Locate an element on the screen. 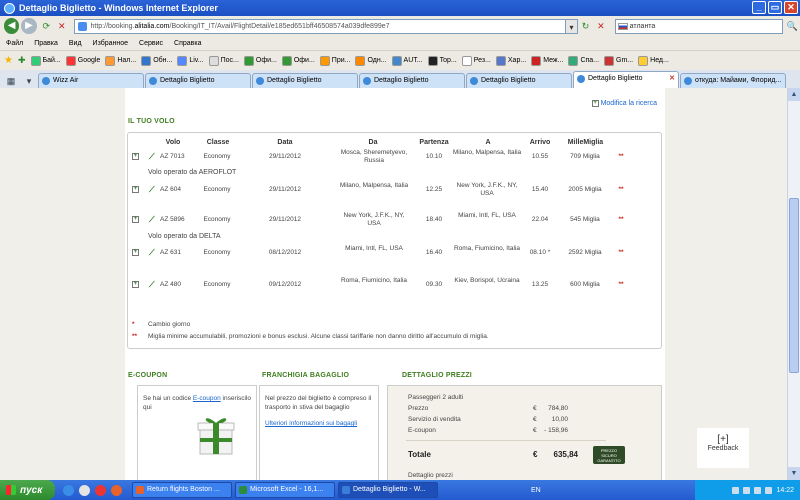  flight-da: Roma, Fiumicino, Italia is located at coordinates (374, 280).